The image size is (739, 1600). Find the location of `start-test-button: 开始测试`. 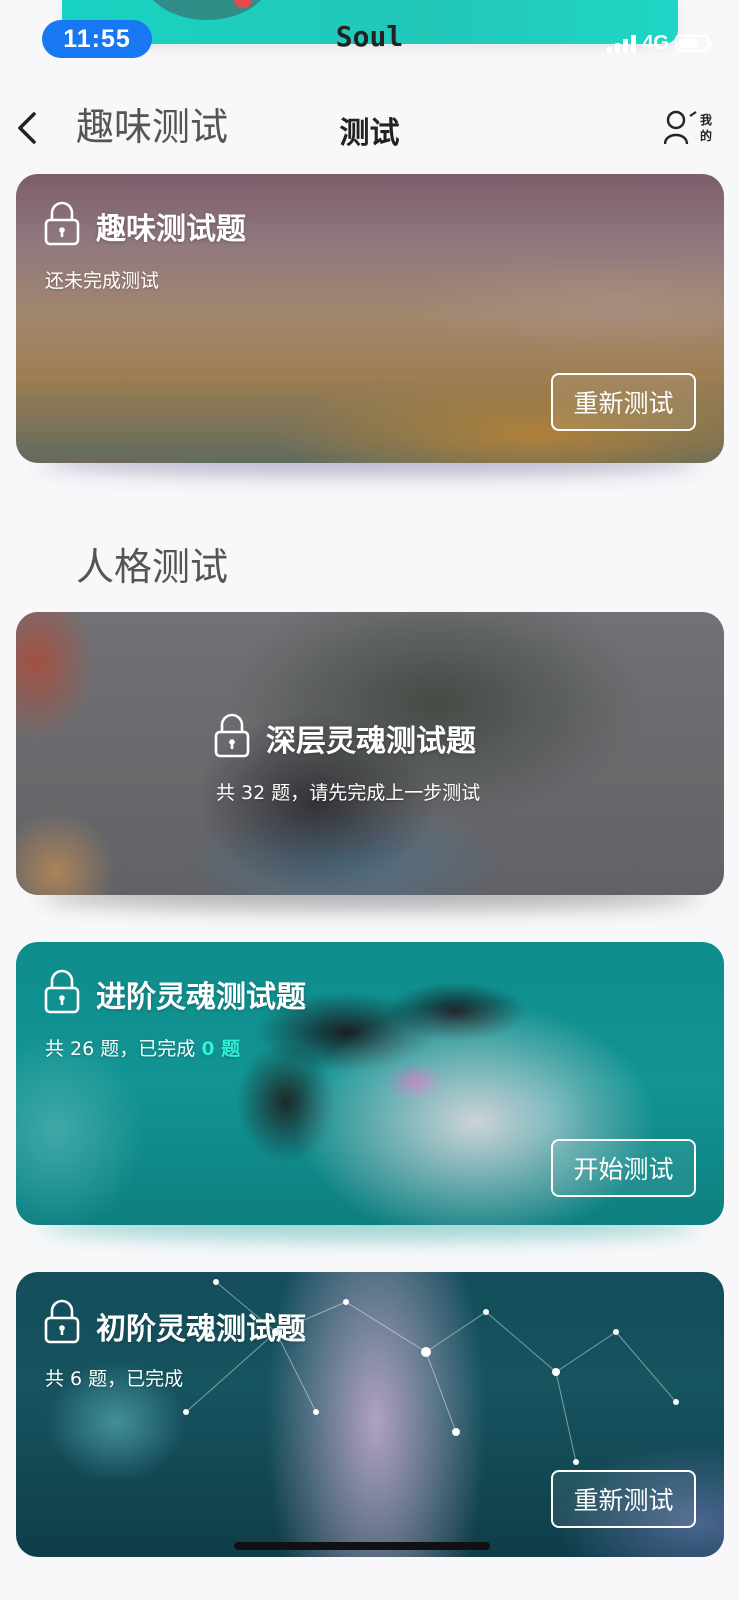

start-test-button: 开始测试 is located at coordinates (623, 1168).